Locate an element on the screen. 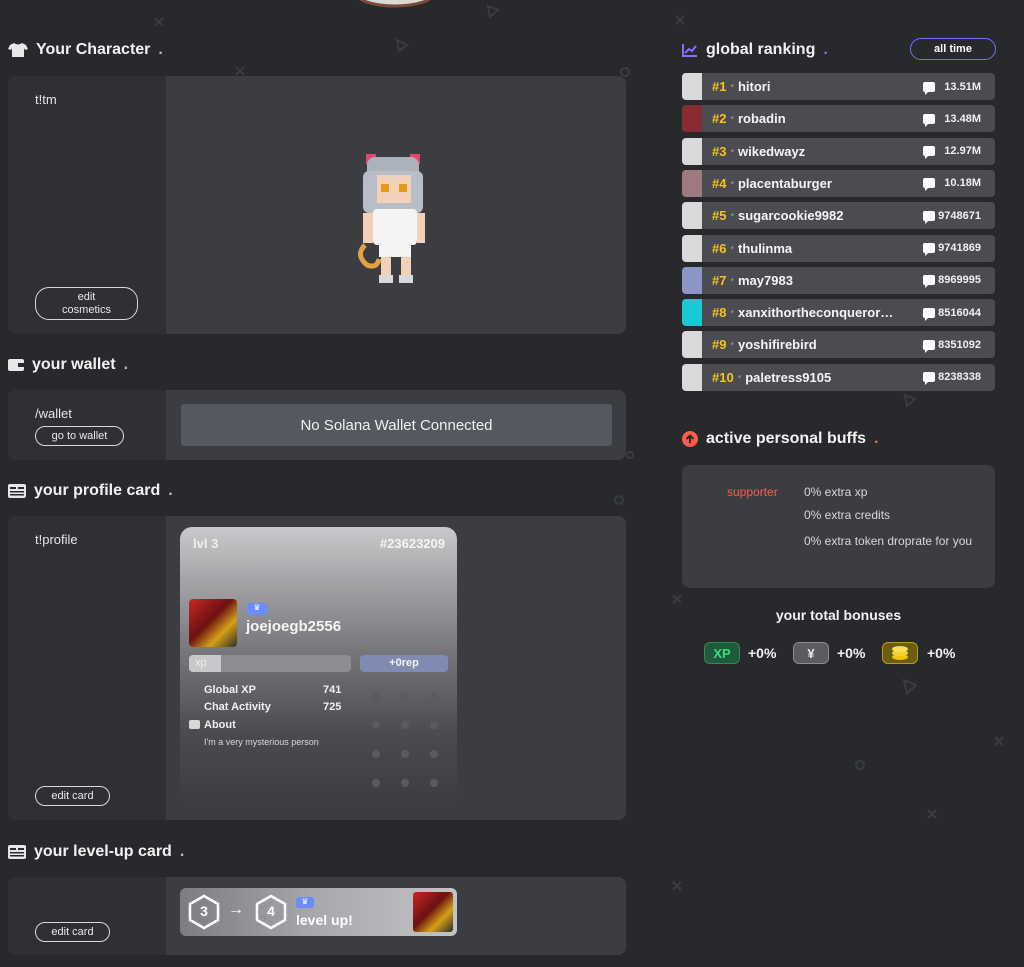  ranking-username: thulinma is located at coordinates (765, 248).